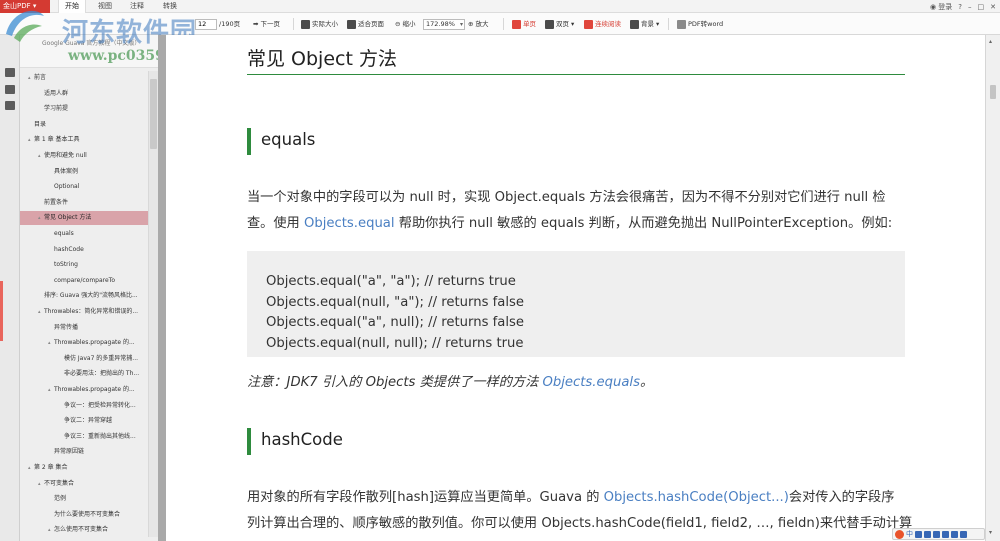  What do you see at coordinates (256, 24) in the screenshot?
I see `arrow-right-icon: ➡` at bounding box center [256, 24].